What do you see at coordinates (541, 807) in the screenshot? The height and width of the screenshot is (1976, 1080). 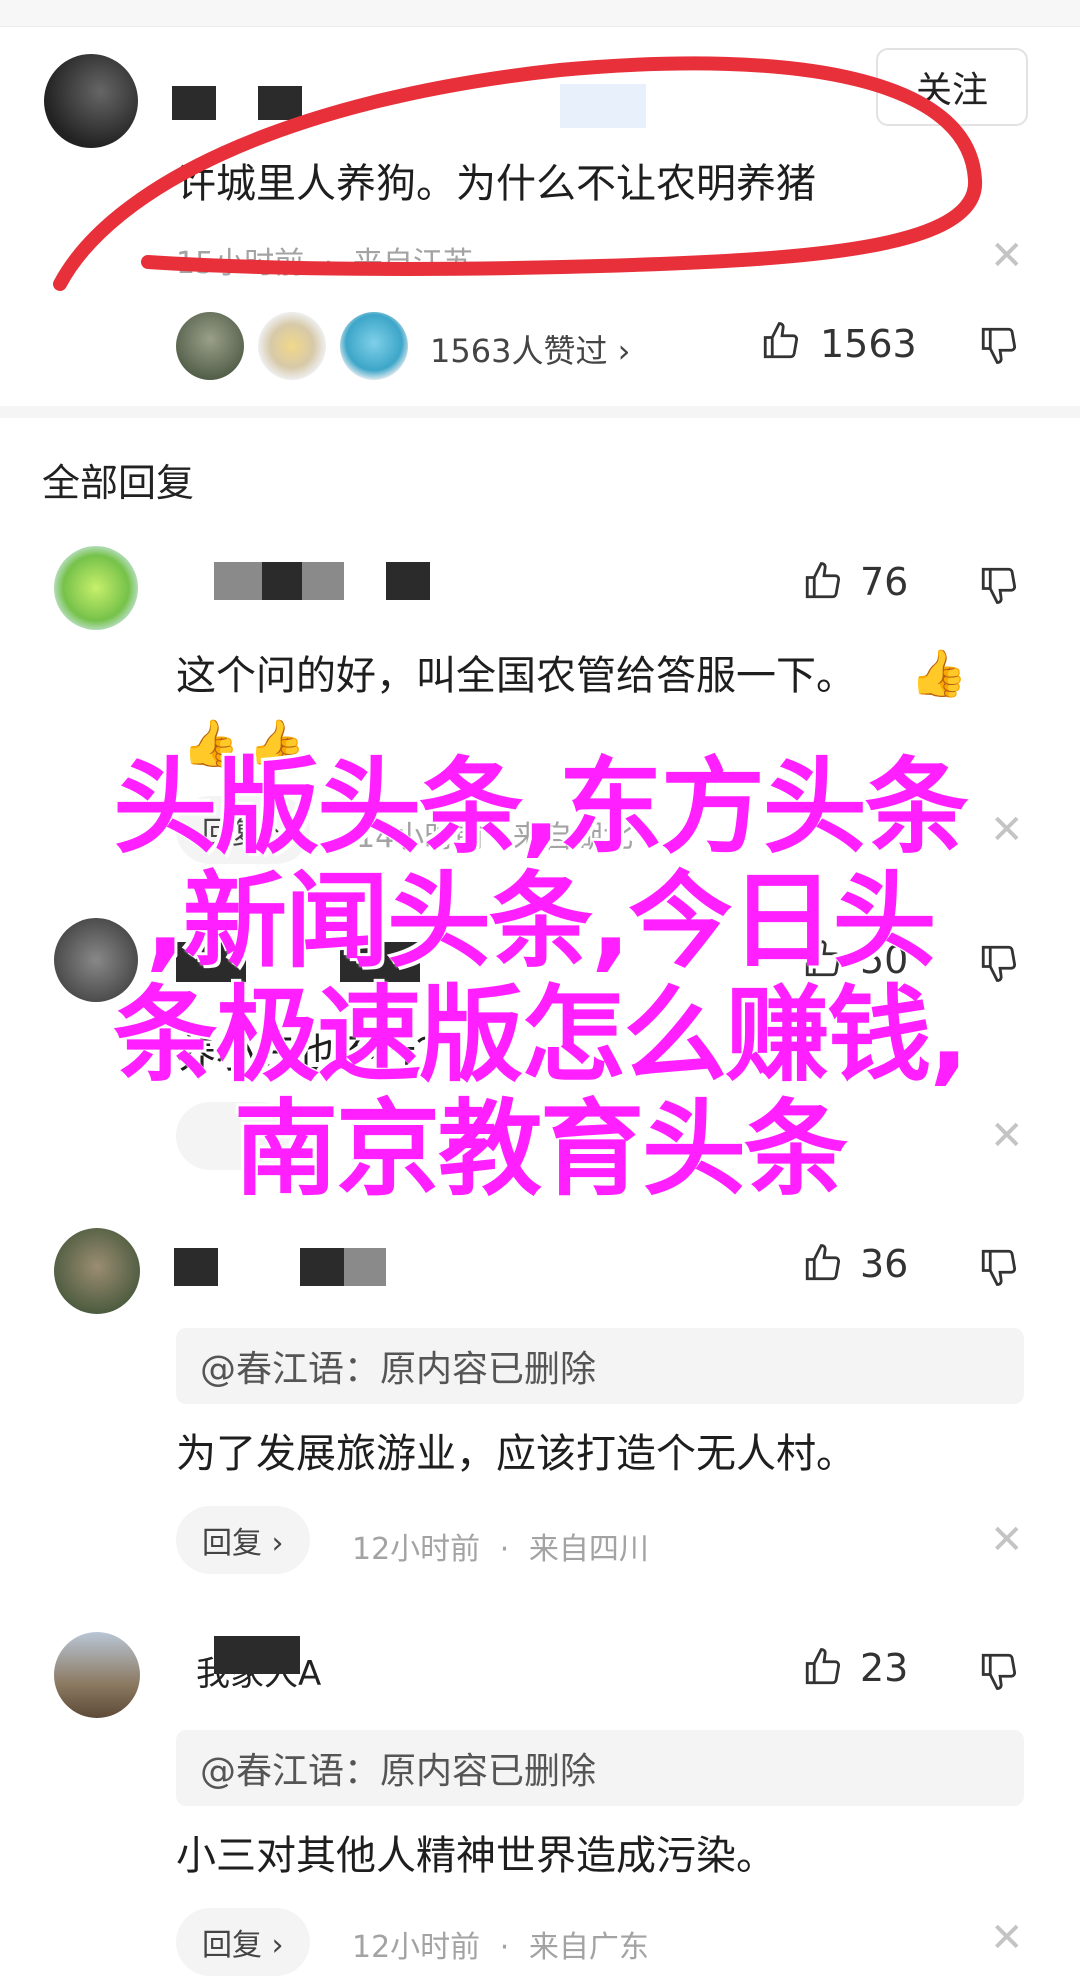 I see `watermark-line: 头版头条,东方头条` at bounding box center [541, 807].